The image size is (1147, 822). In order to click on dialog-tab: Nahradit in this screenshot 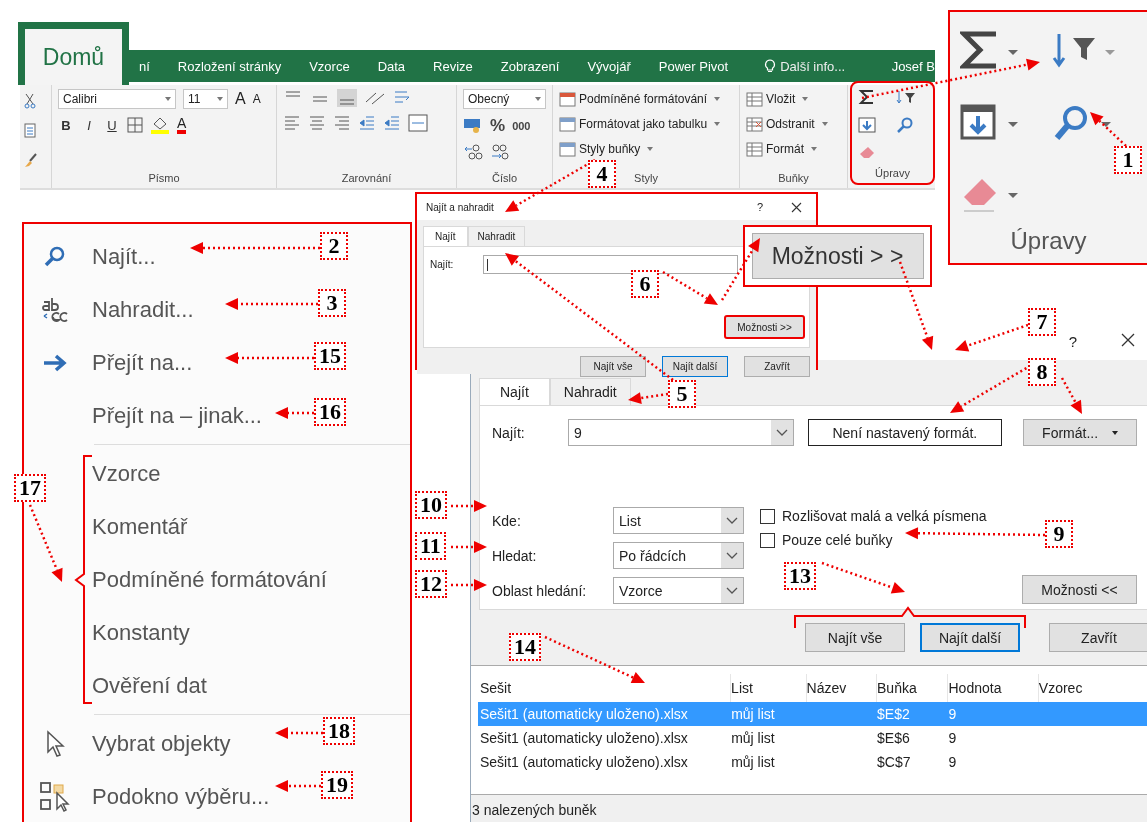, I will do `click(590, 391)`.